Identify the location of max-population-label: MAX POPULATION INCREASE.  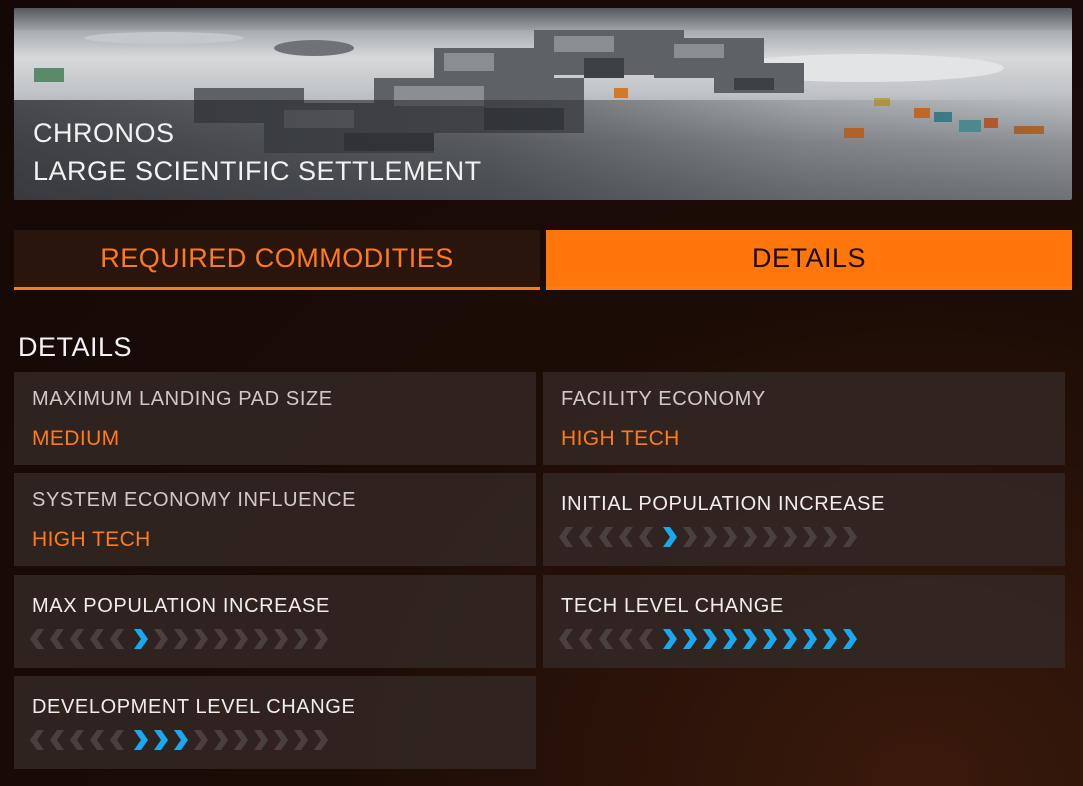
(181, 606).